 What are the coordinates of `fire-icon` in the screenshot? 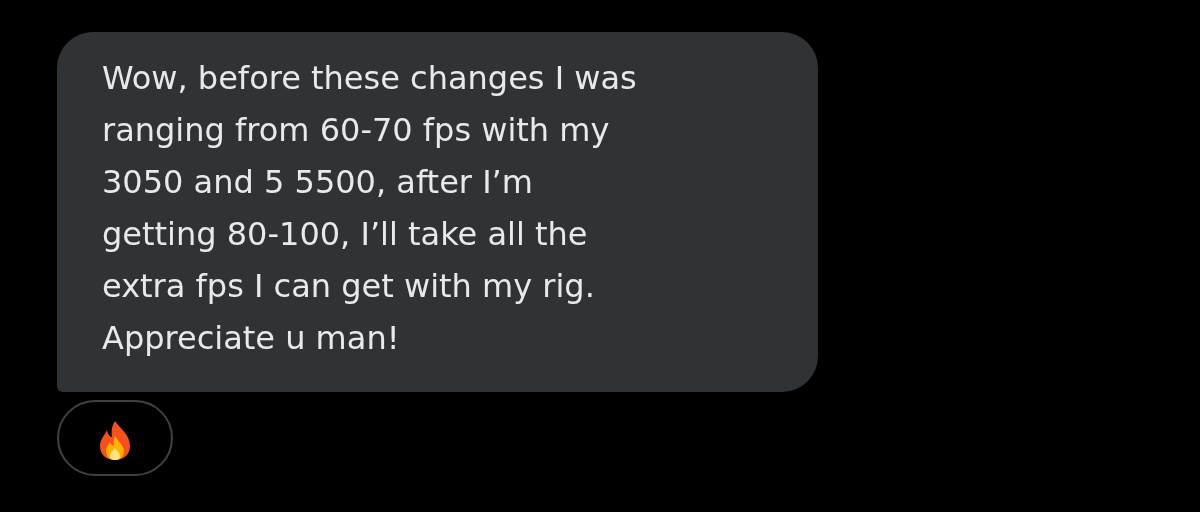 It's located at (115, 440).